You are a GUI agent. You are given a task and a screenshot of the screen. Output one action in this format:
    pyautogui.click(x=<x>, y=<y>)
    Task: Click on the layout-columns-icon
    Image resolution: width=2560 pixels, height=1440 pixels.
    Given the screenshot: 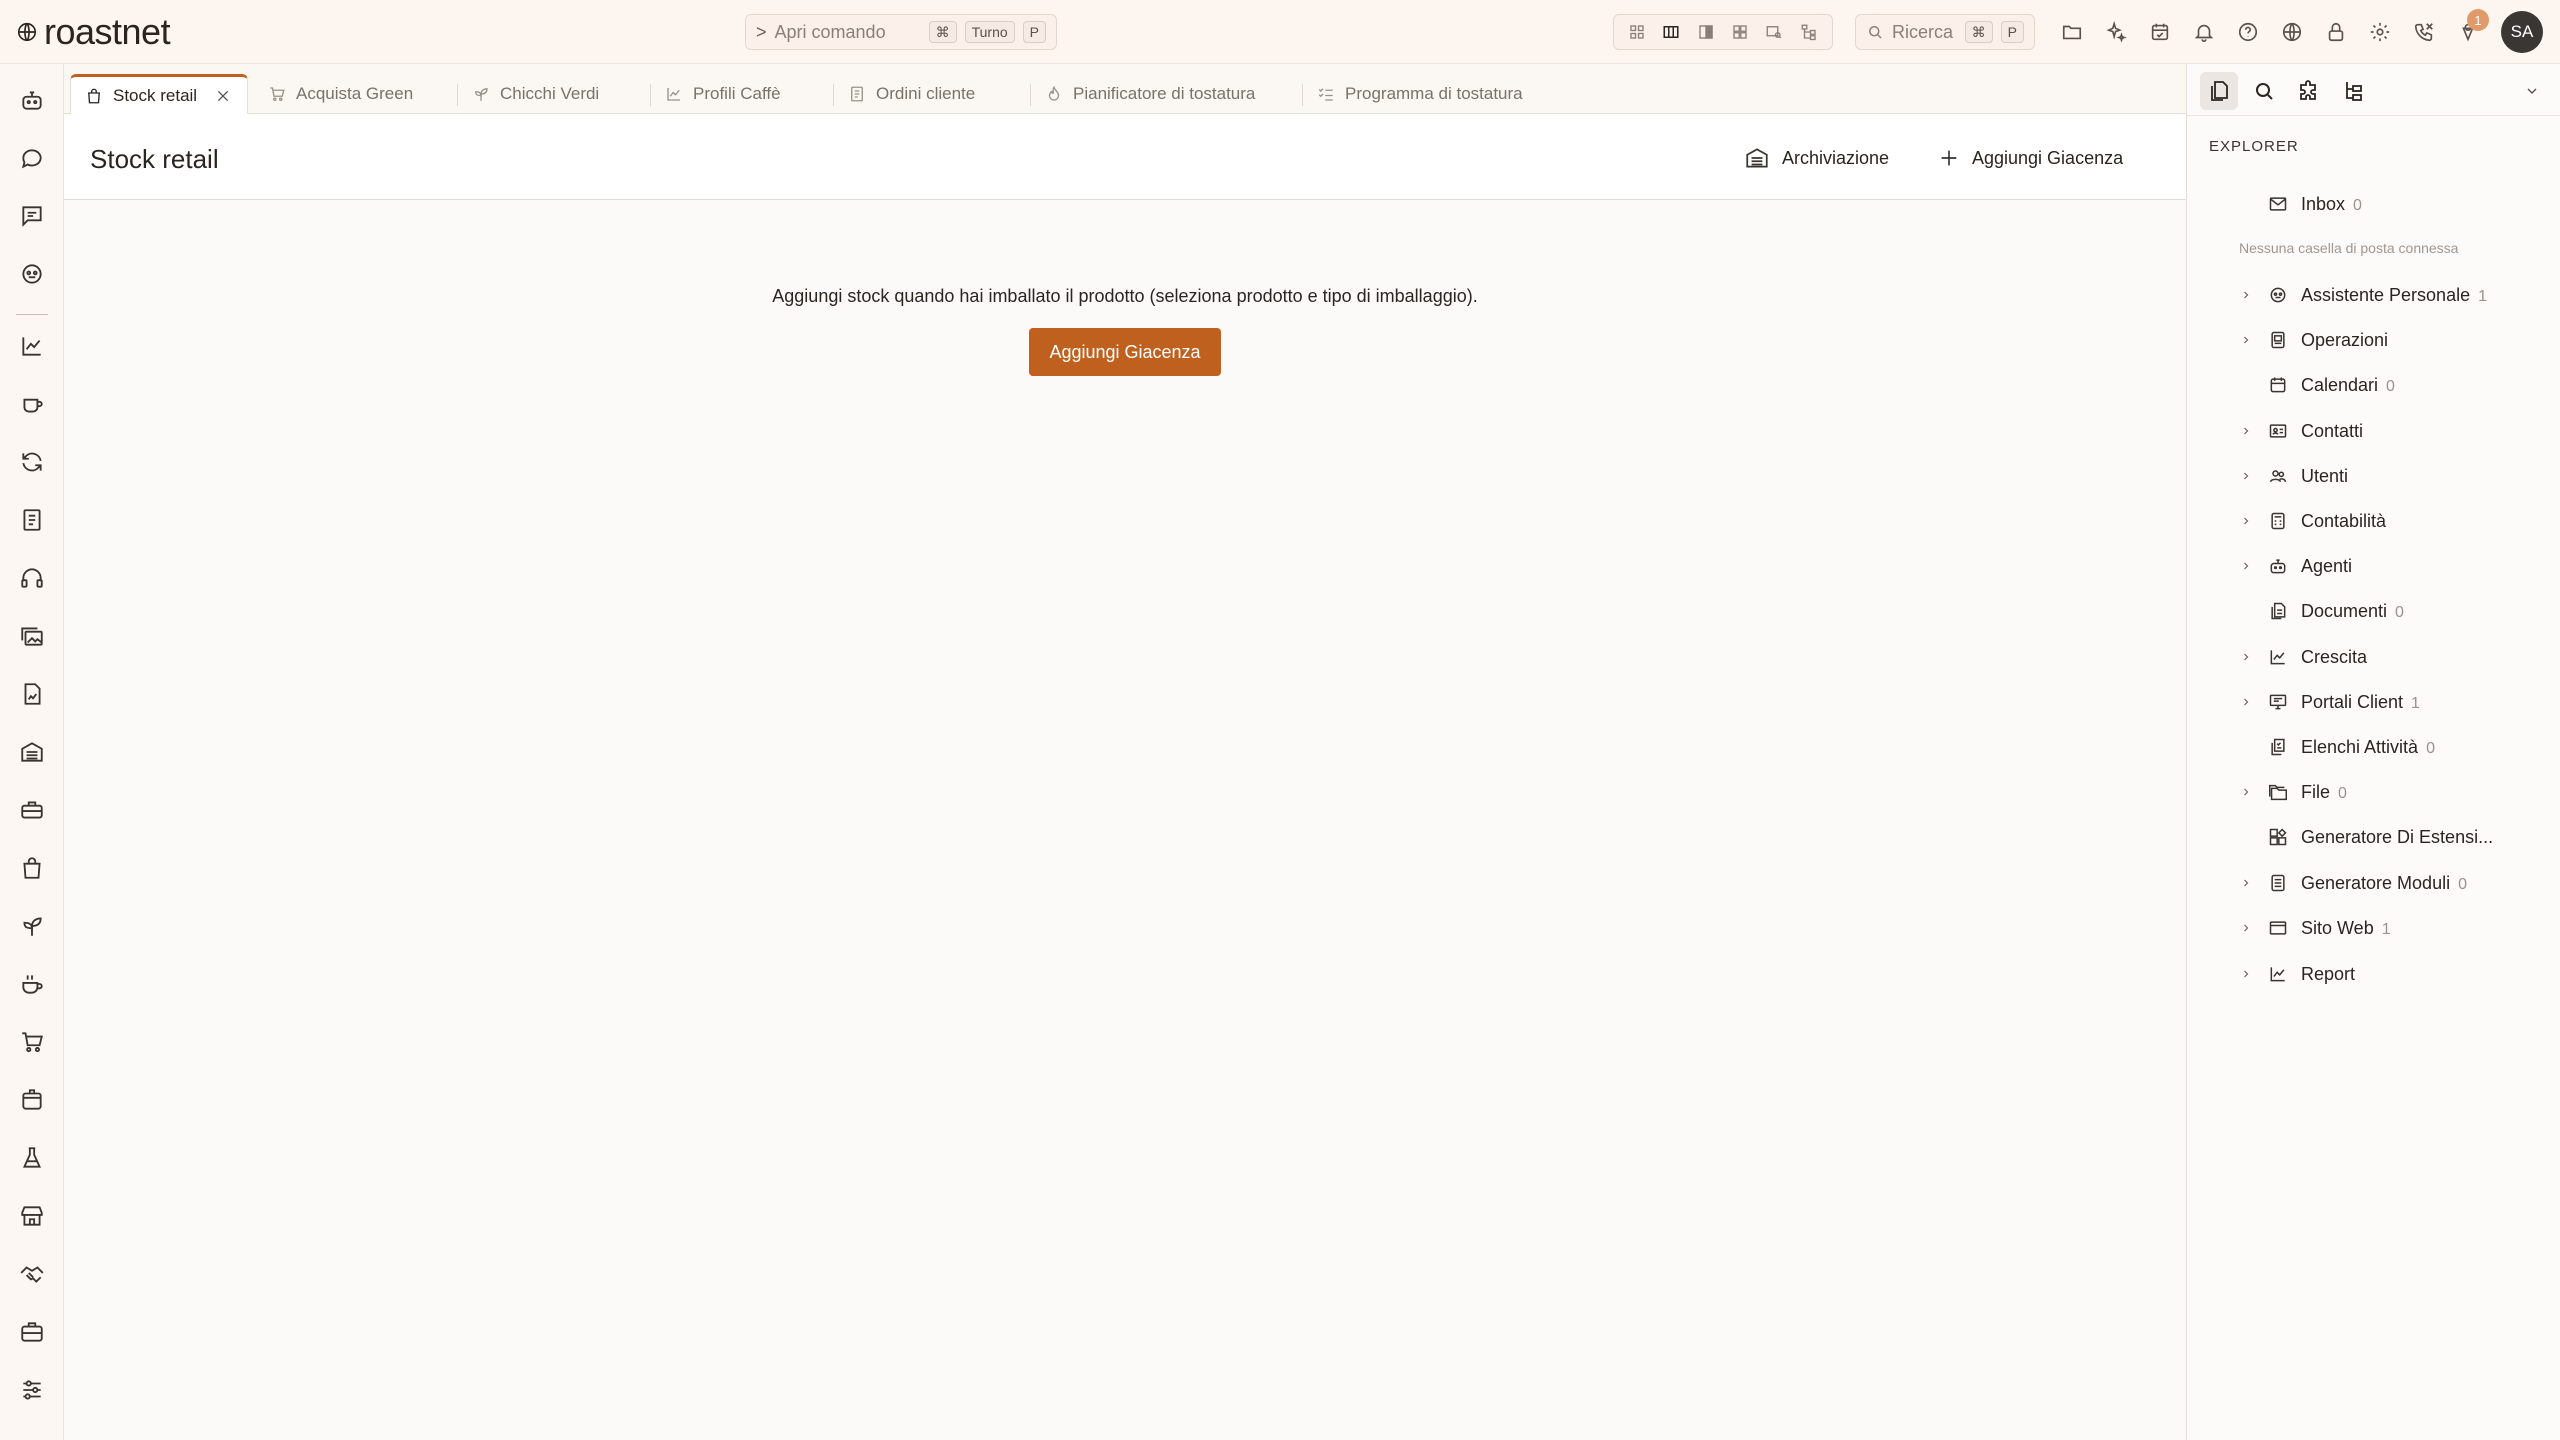 What is the action you would take?
    pyautogui.click(x=1671, y=32)
    